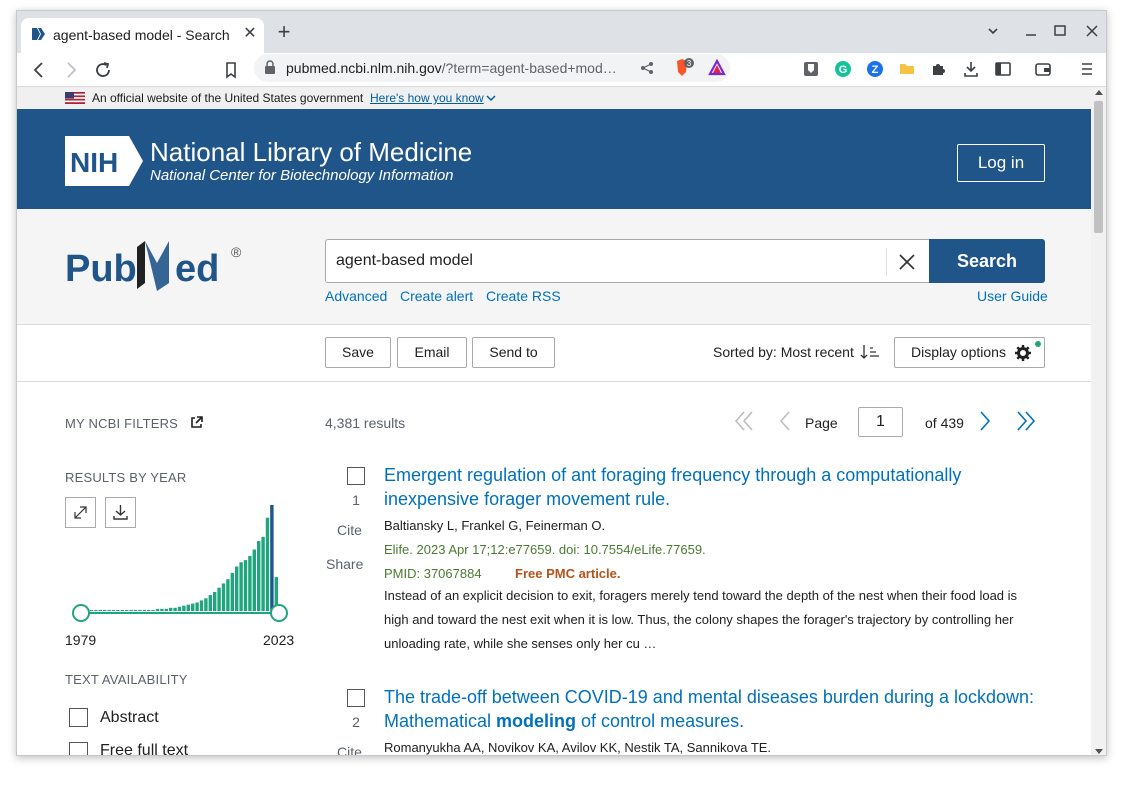  What do you see at coordinates (250, 34) in the screenshot?
I see `close-tab-icon: ✕` at bounding box center [250, 34].